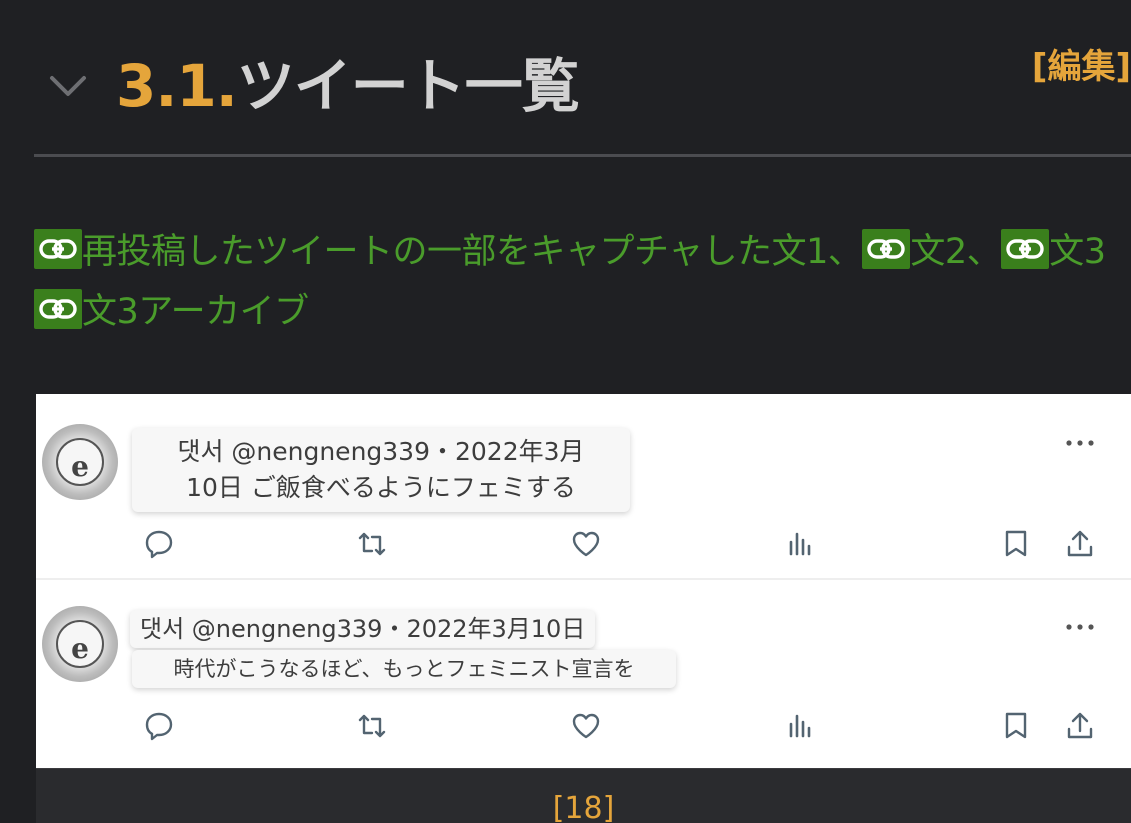 This screenshot has width=1131, height=823. I want to click on image-caption-bar: [18], so click(583, 795).